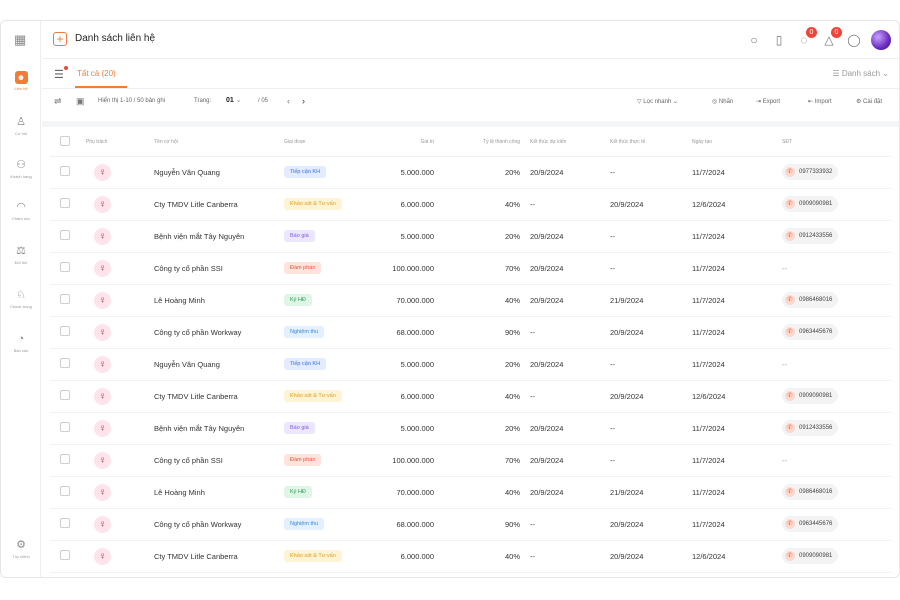  What do you see at coordinates (651, 143) in the screenshot?
I see `column-header: Kết thúc thực tế` at bounding box center [651, 143].